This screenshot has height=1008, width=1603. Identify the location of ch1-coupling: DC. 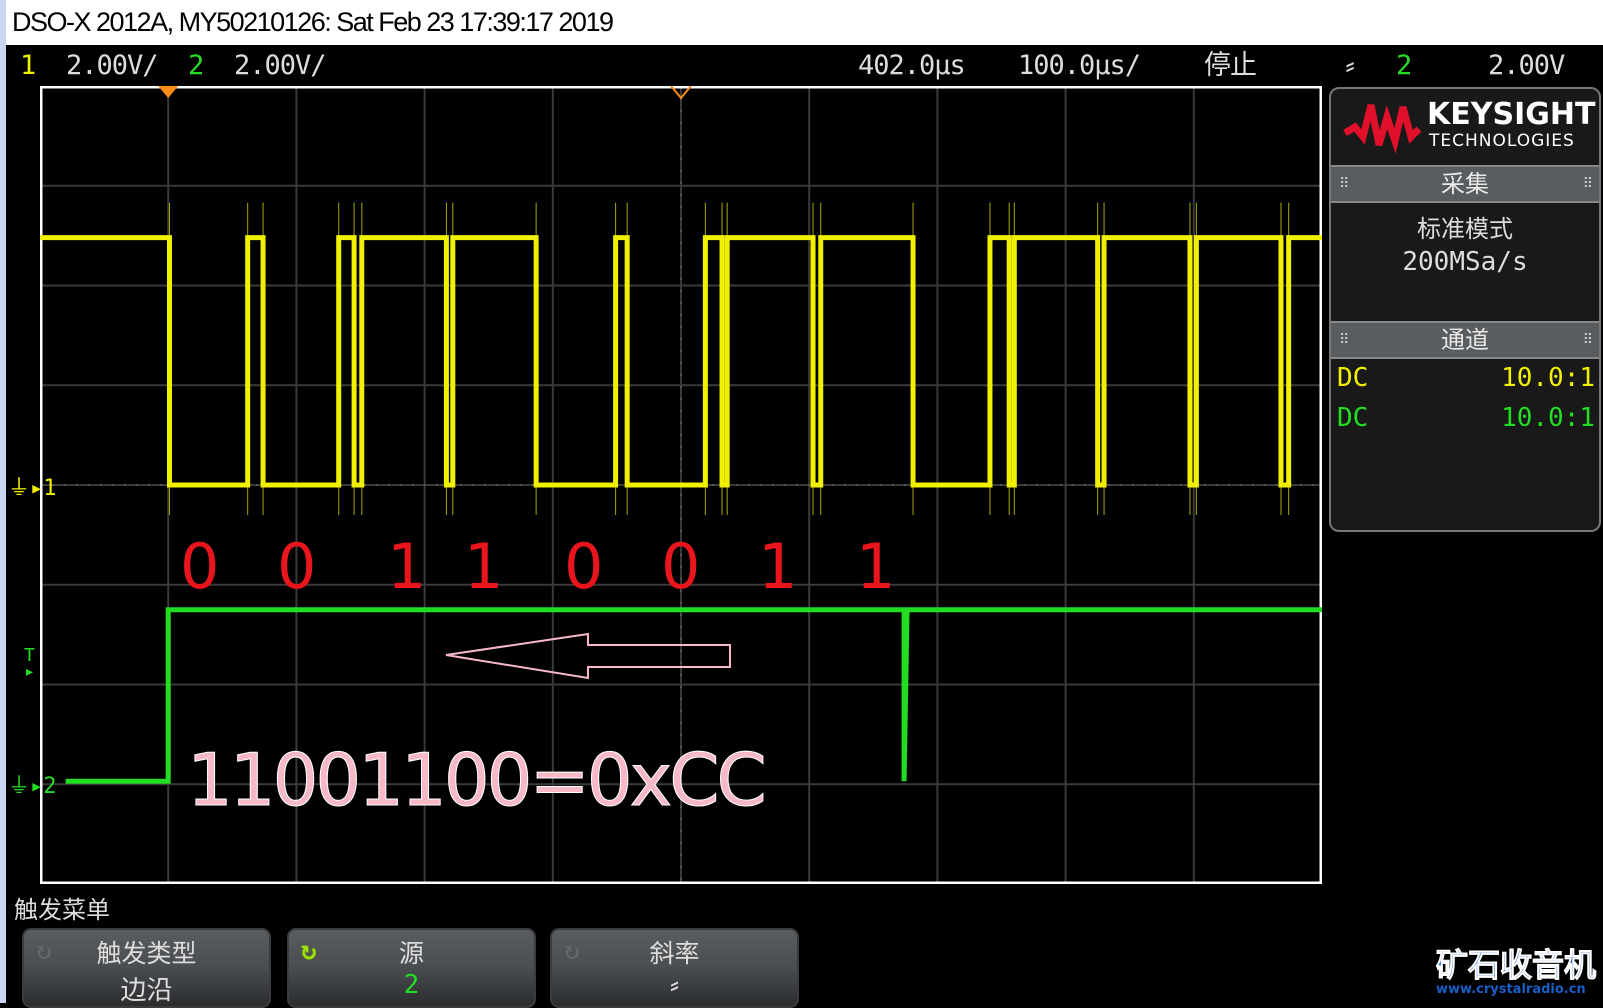
(1353, 378).